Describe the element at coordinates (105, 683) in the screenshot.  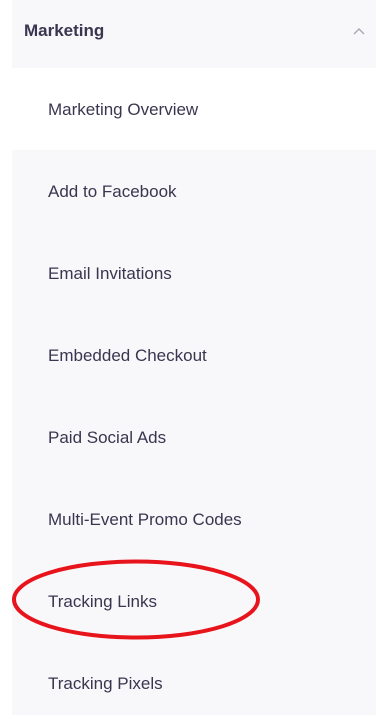
I see `nav-item-label: Tracking Pixels` at that location.